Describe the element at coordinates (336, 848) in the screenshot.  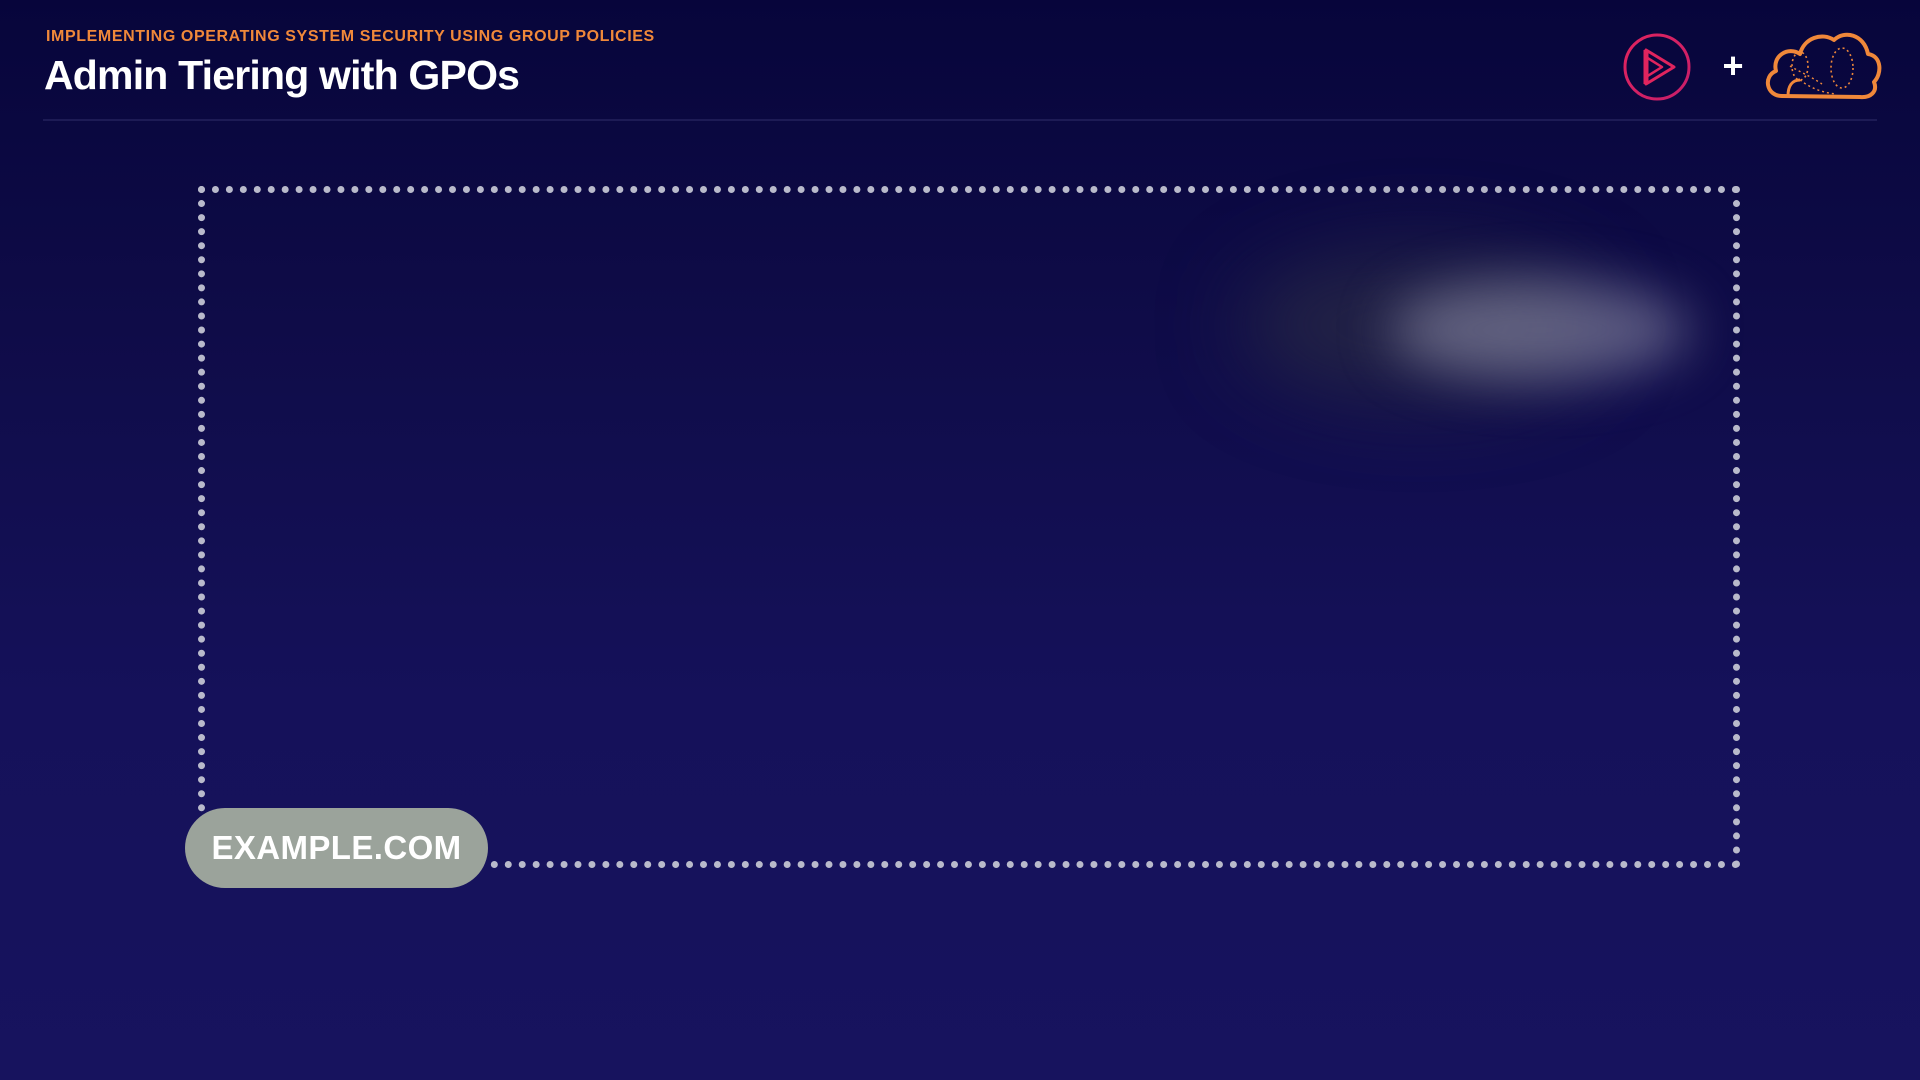
I see `domain-label: EXAMPLE.COM` at that location.